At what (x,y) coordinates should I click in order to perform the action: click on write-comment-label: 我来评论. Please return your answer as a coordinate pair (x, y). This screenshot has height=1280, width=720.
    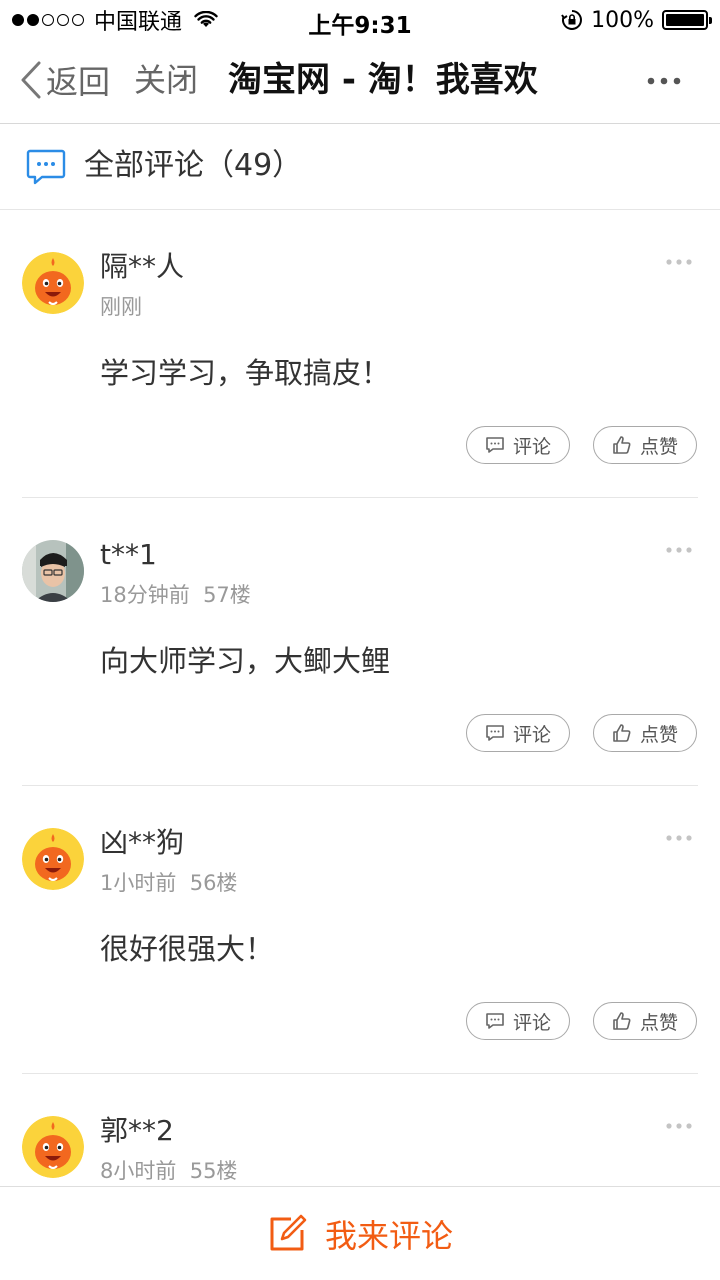
    Looking at the image, I should click on (388, 1236).